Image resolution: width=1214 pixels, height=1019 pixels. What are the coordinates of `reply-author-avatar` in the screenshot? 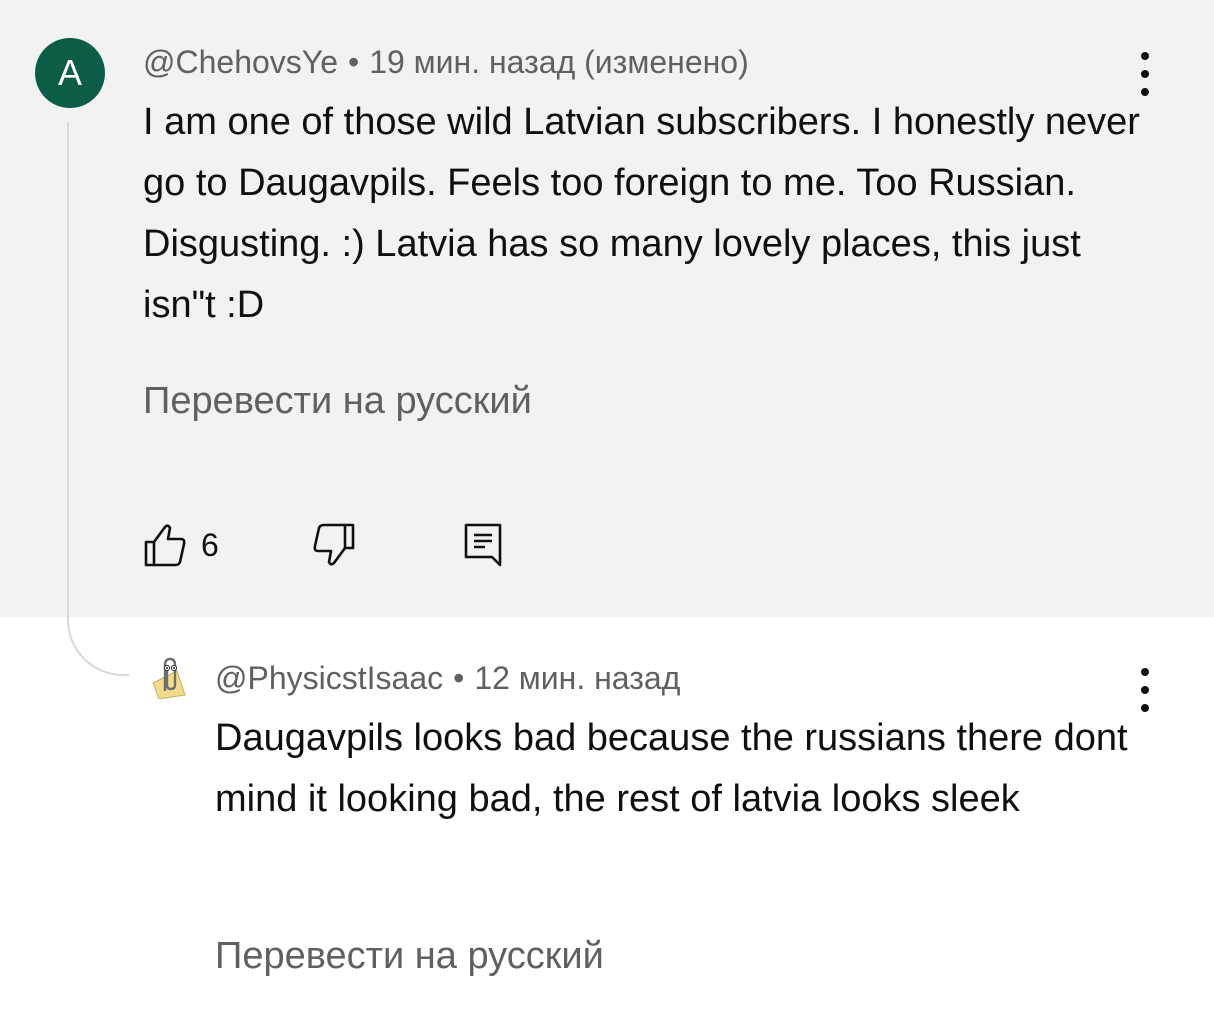 It's located at (168, 677).